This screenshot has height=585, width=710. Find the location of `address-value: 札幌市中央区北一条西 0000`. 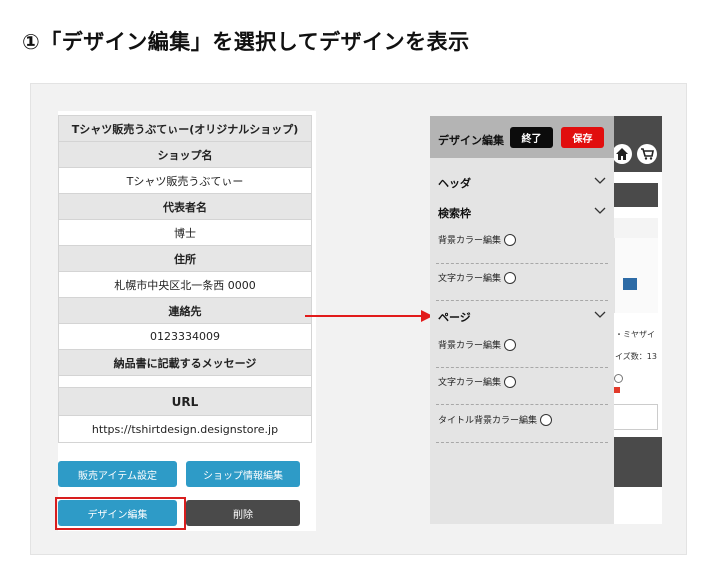

address-value: 札幌市中央区北一条西 0000 is located at coordinates (185, 285).